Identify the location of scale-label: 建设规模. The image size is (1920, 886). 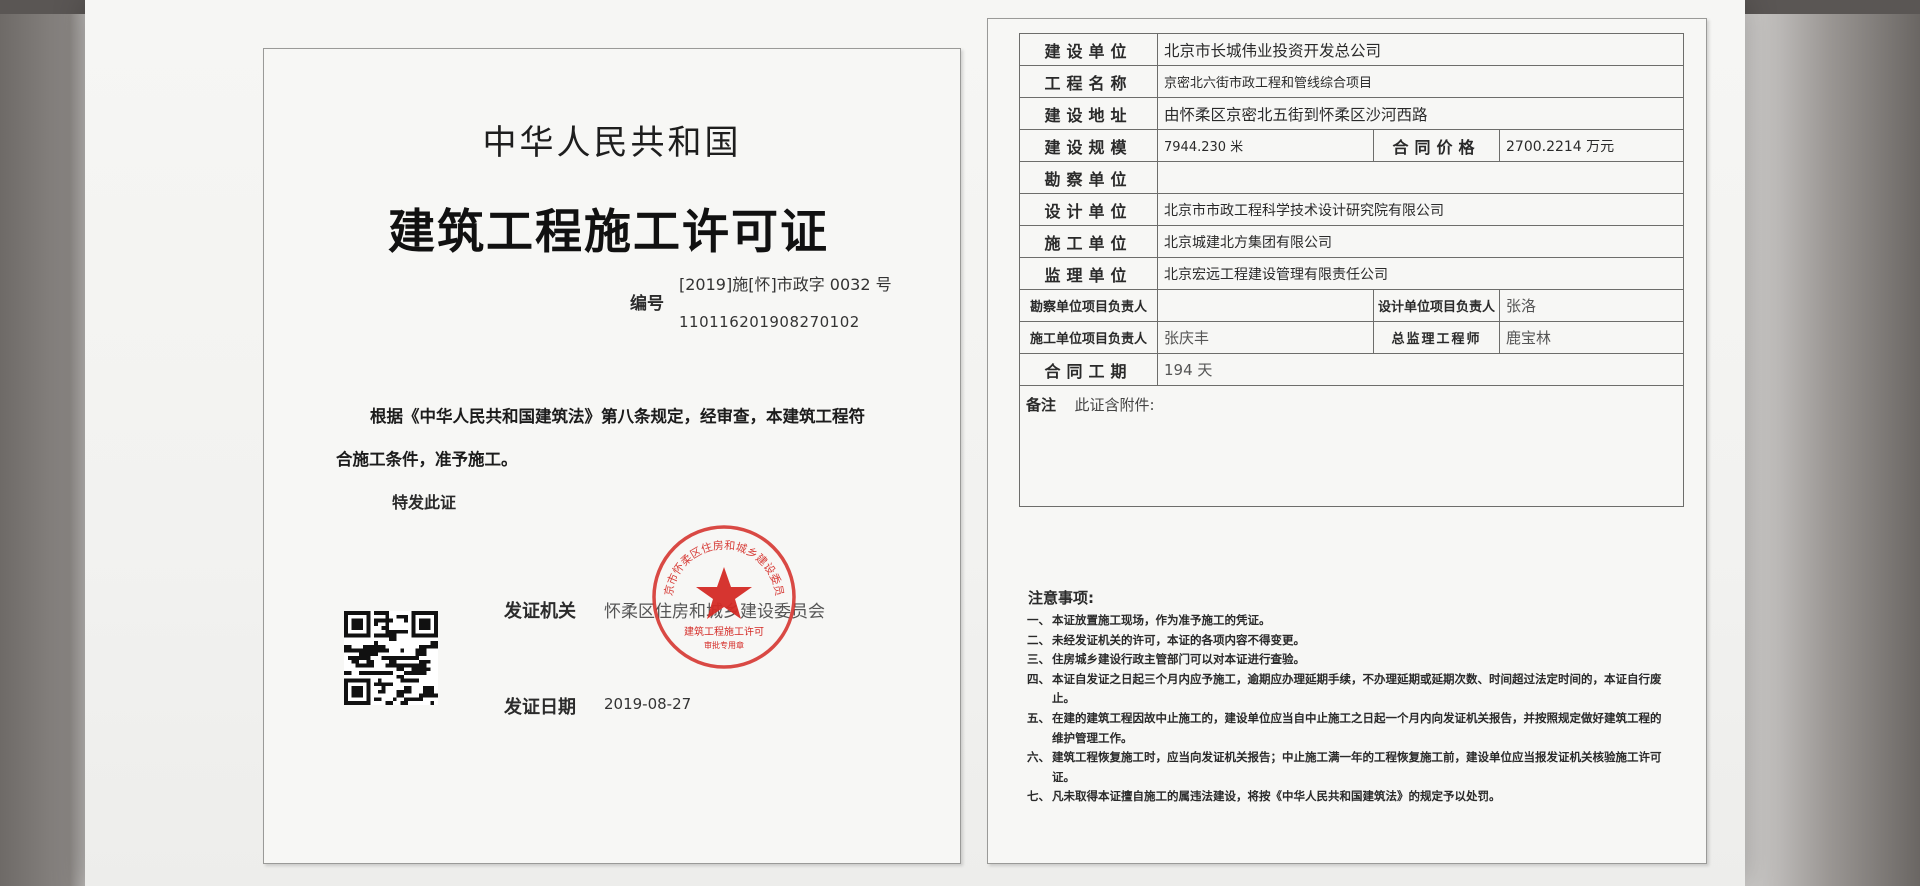
(1088, 145).